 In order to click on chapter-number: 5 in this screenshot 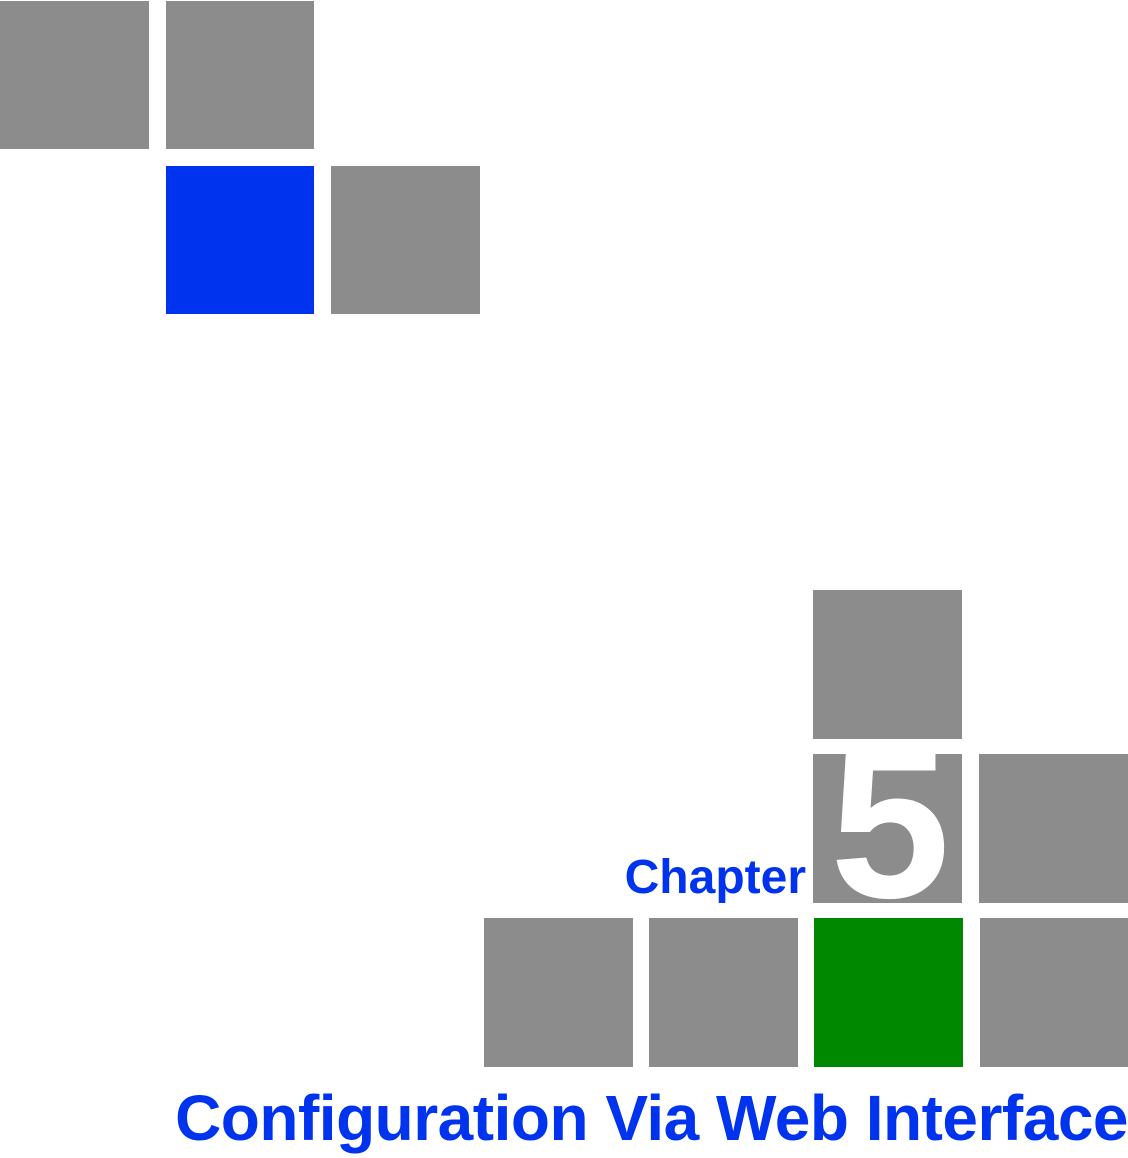, I will do `click(890, 827)`.